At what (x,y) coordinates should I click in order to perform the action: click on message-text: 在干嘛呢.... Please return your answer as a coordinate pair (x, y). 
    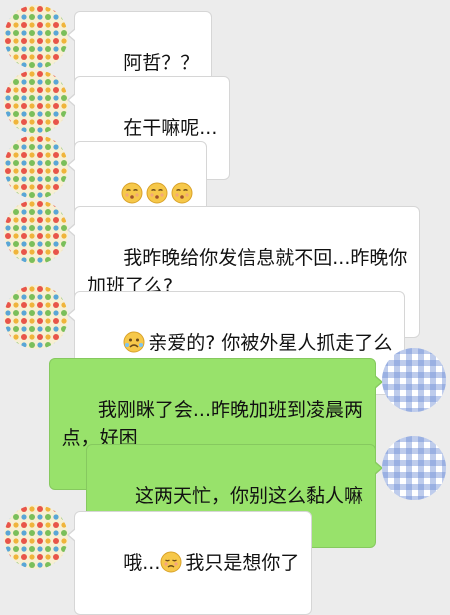
    Looking at the image, I should click on (170, 128).